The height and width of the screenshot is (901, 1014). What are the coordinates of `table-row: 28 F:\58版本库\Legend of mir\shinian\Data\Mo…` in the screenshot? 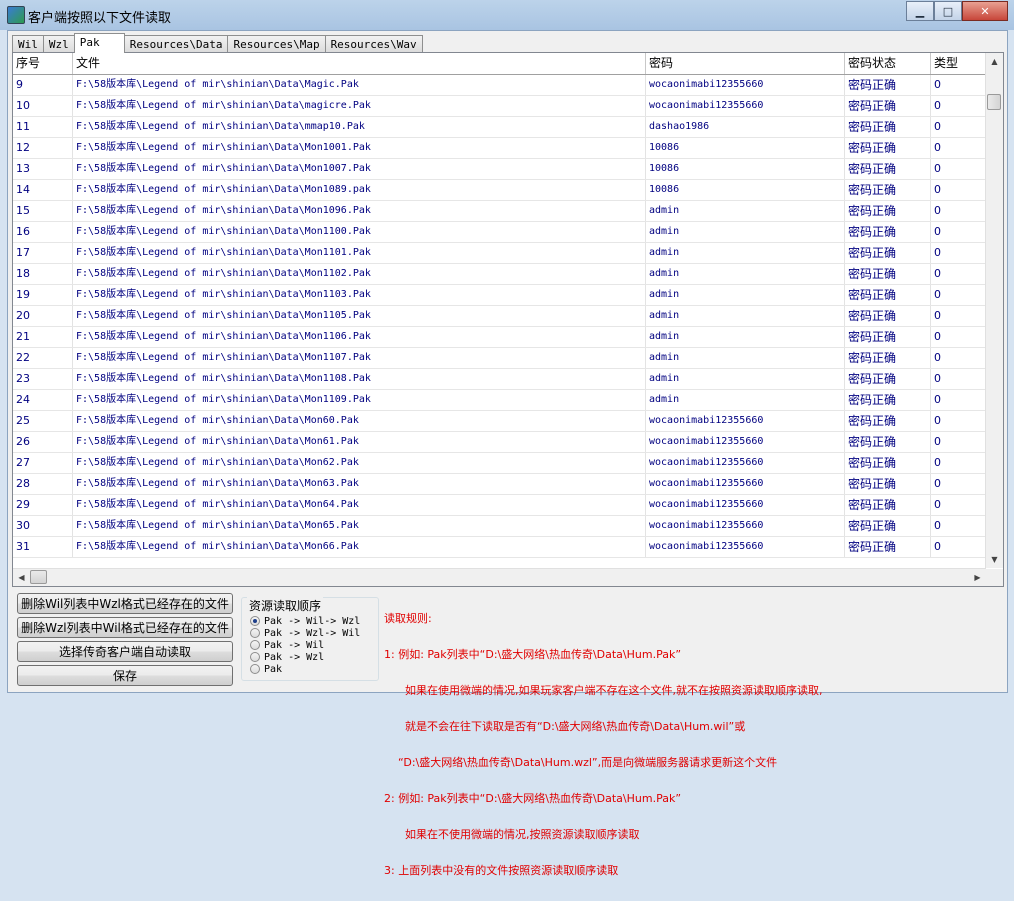 It's located at (499, 484).